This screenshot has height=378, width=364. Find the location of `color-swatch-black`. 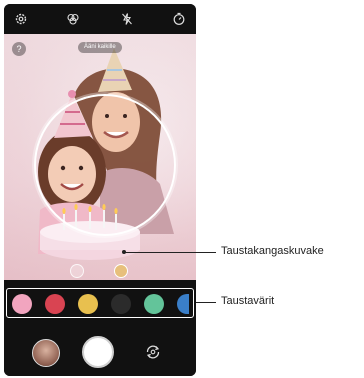

color-swatch-black is located at coordinates (121, 304).